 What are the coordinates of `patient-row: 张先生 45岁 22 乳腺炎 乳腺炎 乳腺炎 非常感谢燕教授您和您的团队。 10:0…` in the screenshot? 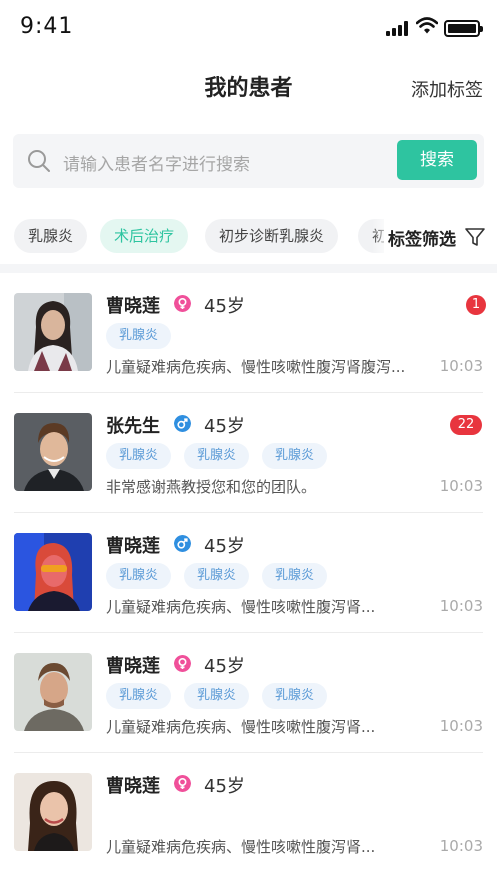 It's located at (248, 453).